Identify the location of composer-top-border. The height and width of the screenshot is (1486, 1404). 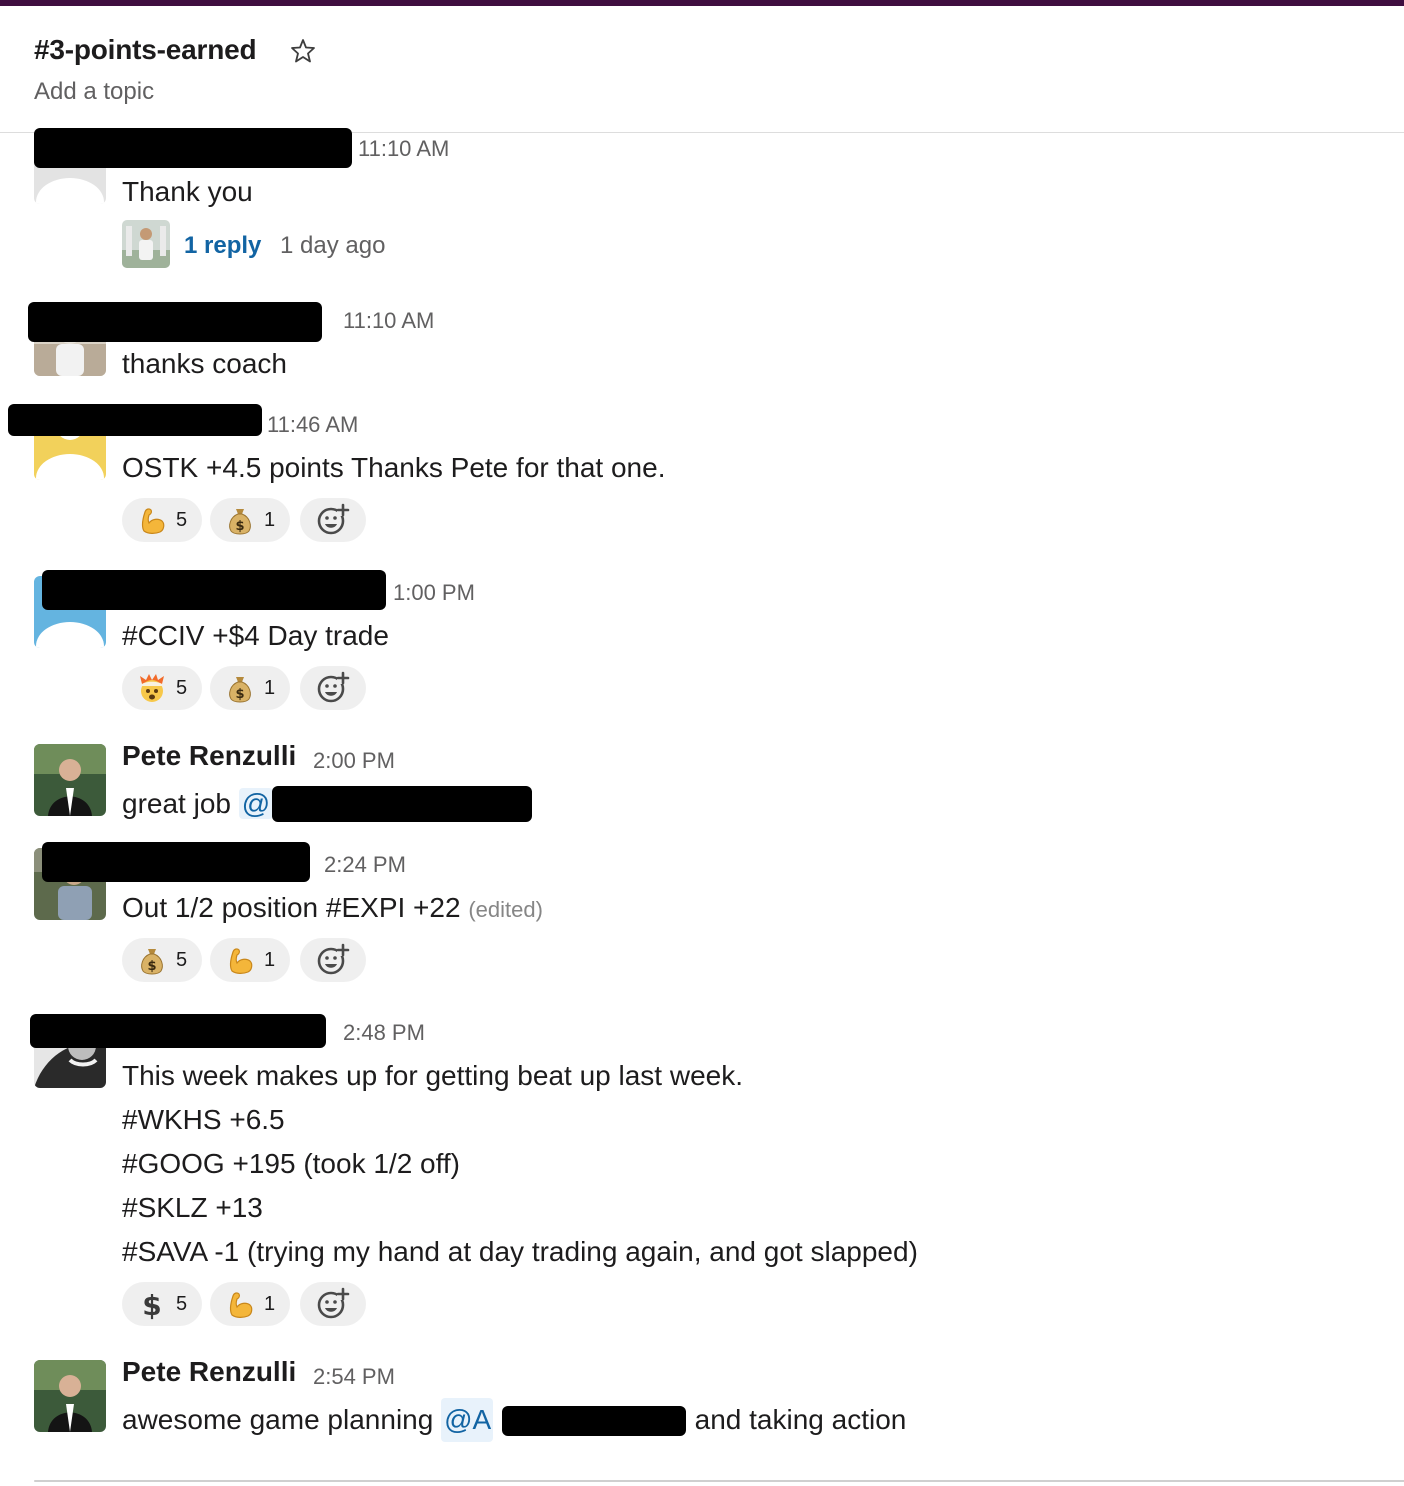
(719, 1481).